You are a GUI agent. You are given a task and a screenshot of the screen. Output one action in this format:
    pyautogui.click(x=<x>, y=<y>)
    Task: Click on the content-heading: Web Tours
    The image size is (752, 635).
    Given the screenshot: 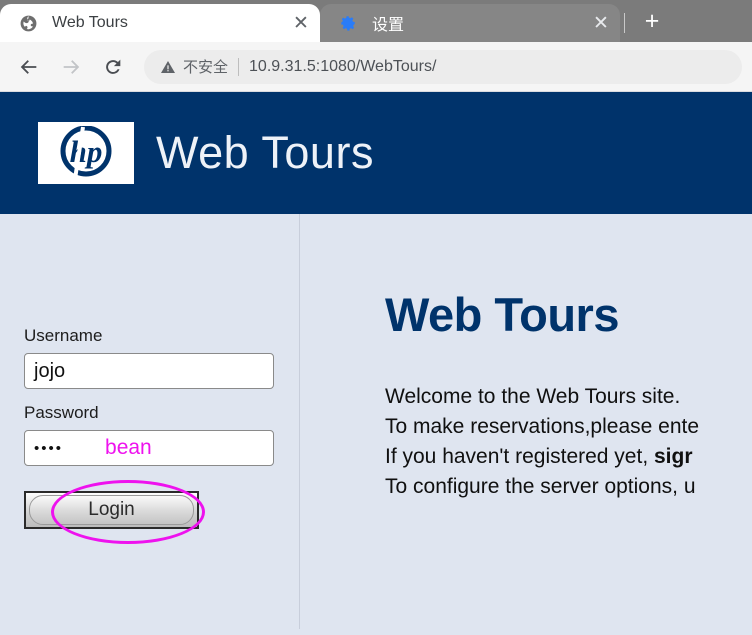 What is the action you would take?
    pyautogui.click(x=502, y=314)
    